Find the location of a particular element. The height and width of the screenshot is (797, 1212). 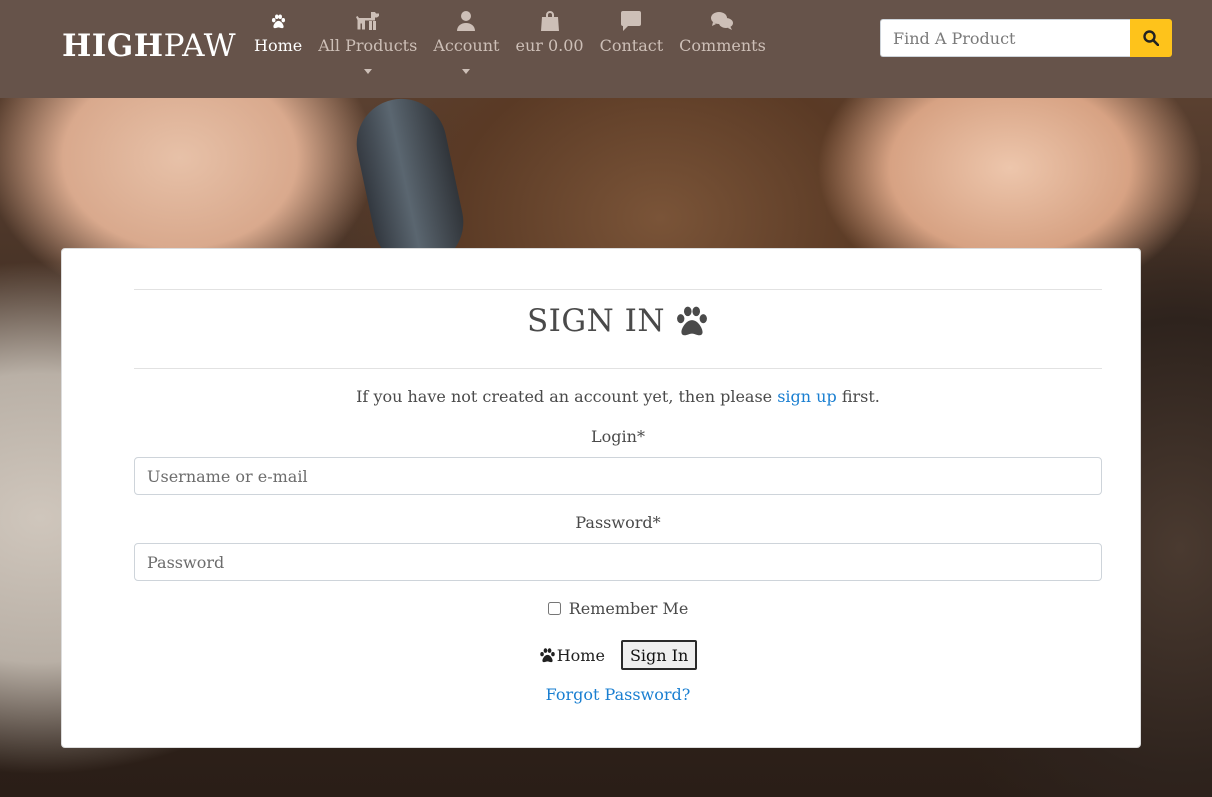

home-button-label: Home is located at coordinates (580, 655).